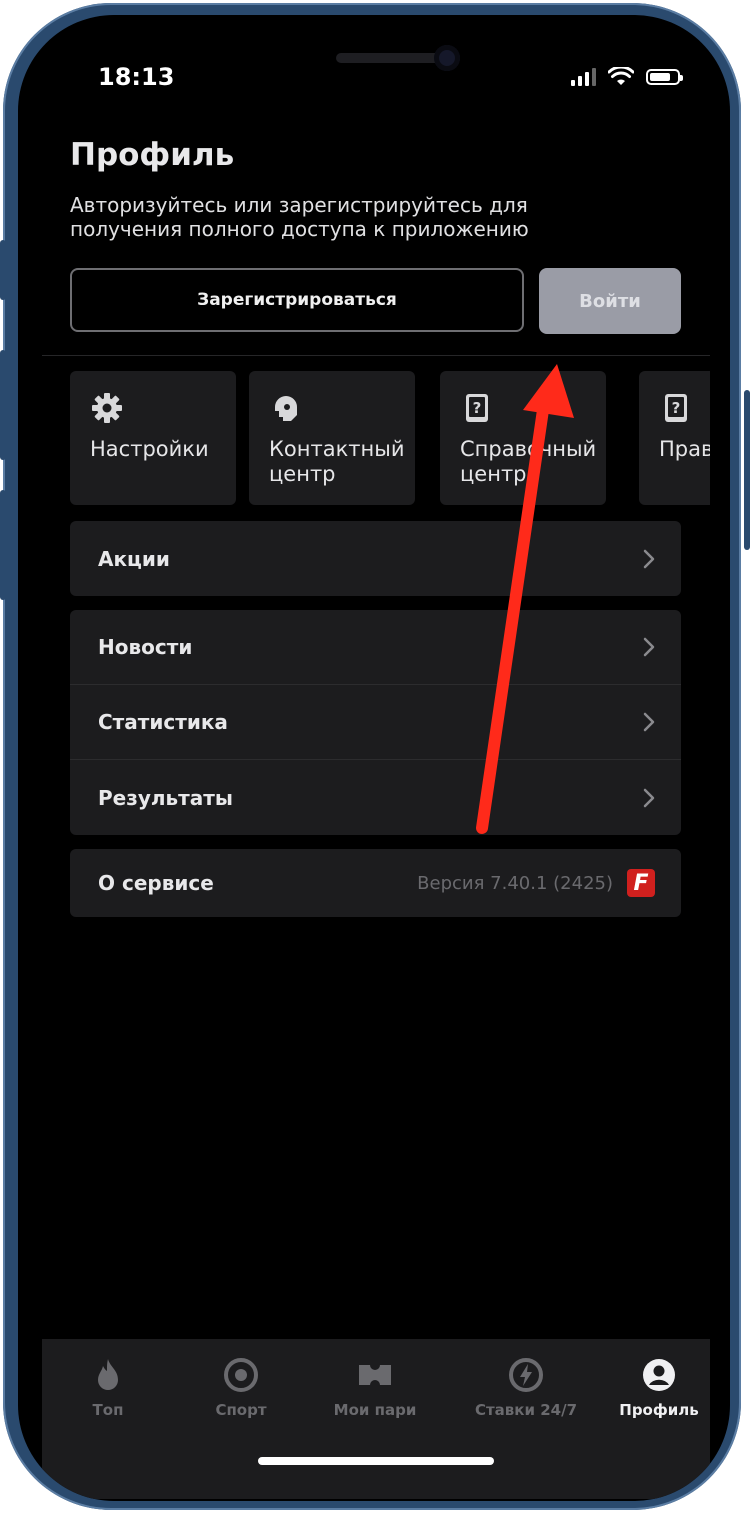 This screenshot has height=1517, width=750. I want to click on info-group: Новости Статистика Результаты, so click(375, 722).